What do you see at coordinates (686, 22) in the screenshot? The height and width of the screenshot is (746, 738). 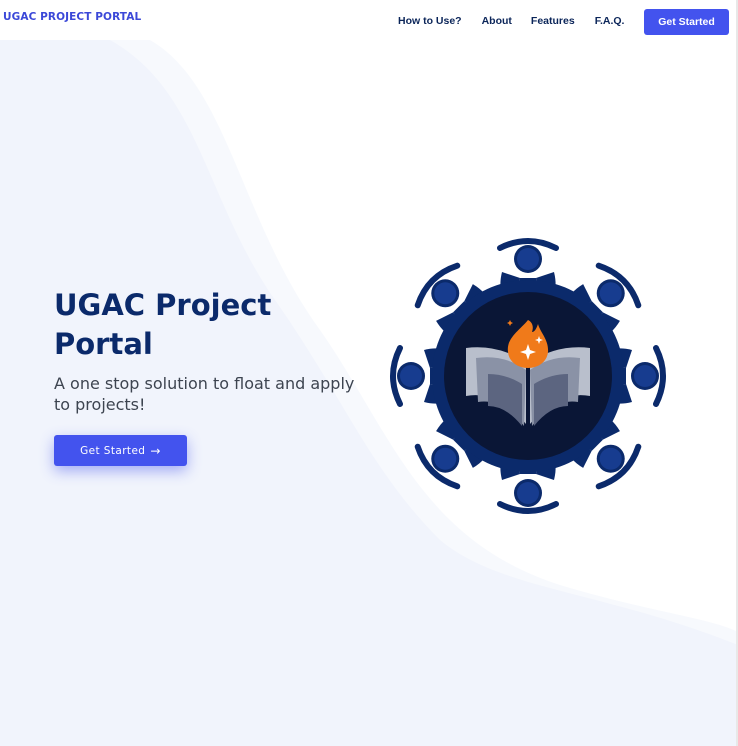 I see `nav-get-started-button: Get Started` at bounding box center [686, 22].